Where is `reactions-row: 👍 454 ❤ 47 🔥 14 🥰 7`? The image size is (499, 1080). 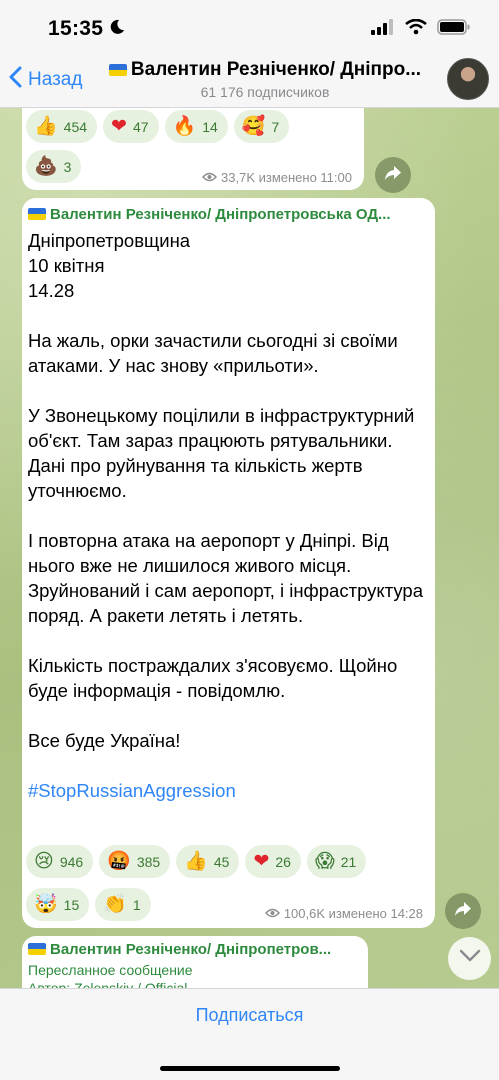 reactions-row: 👍 454 ❤ 47 🔥 14 🥰 7 is located at coordinates (158, 126).